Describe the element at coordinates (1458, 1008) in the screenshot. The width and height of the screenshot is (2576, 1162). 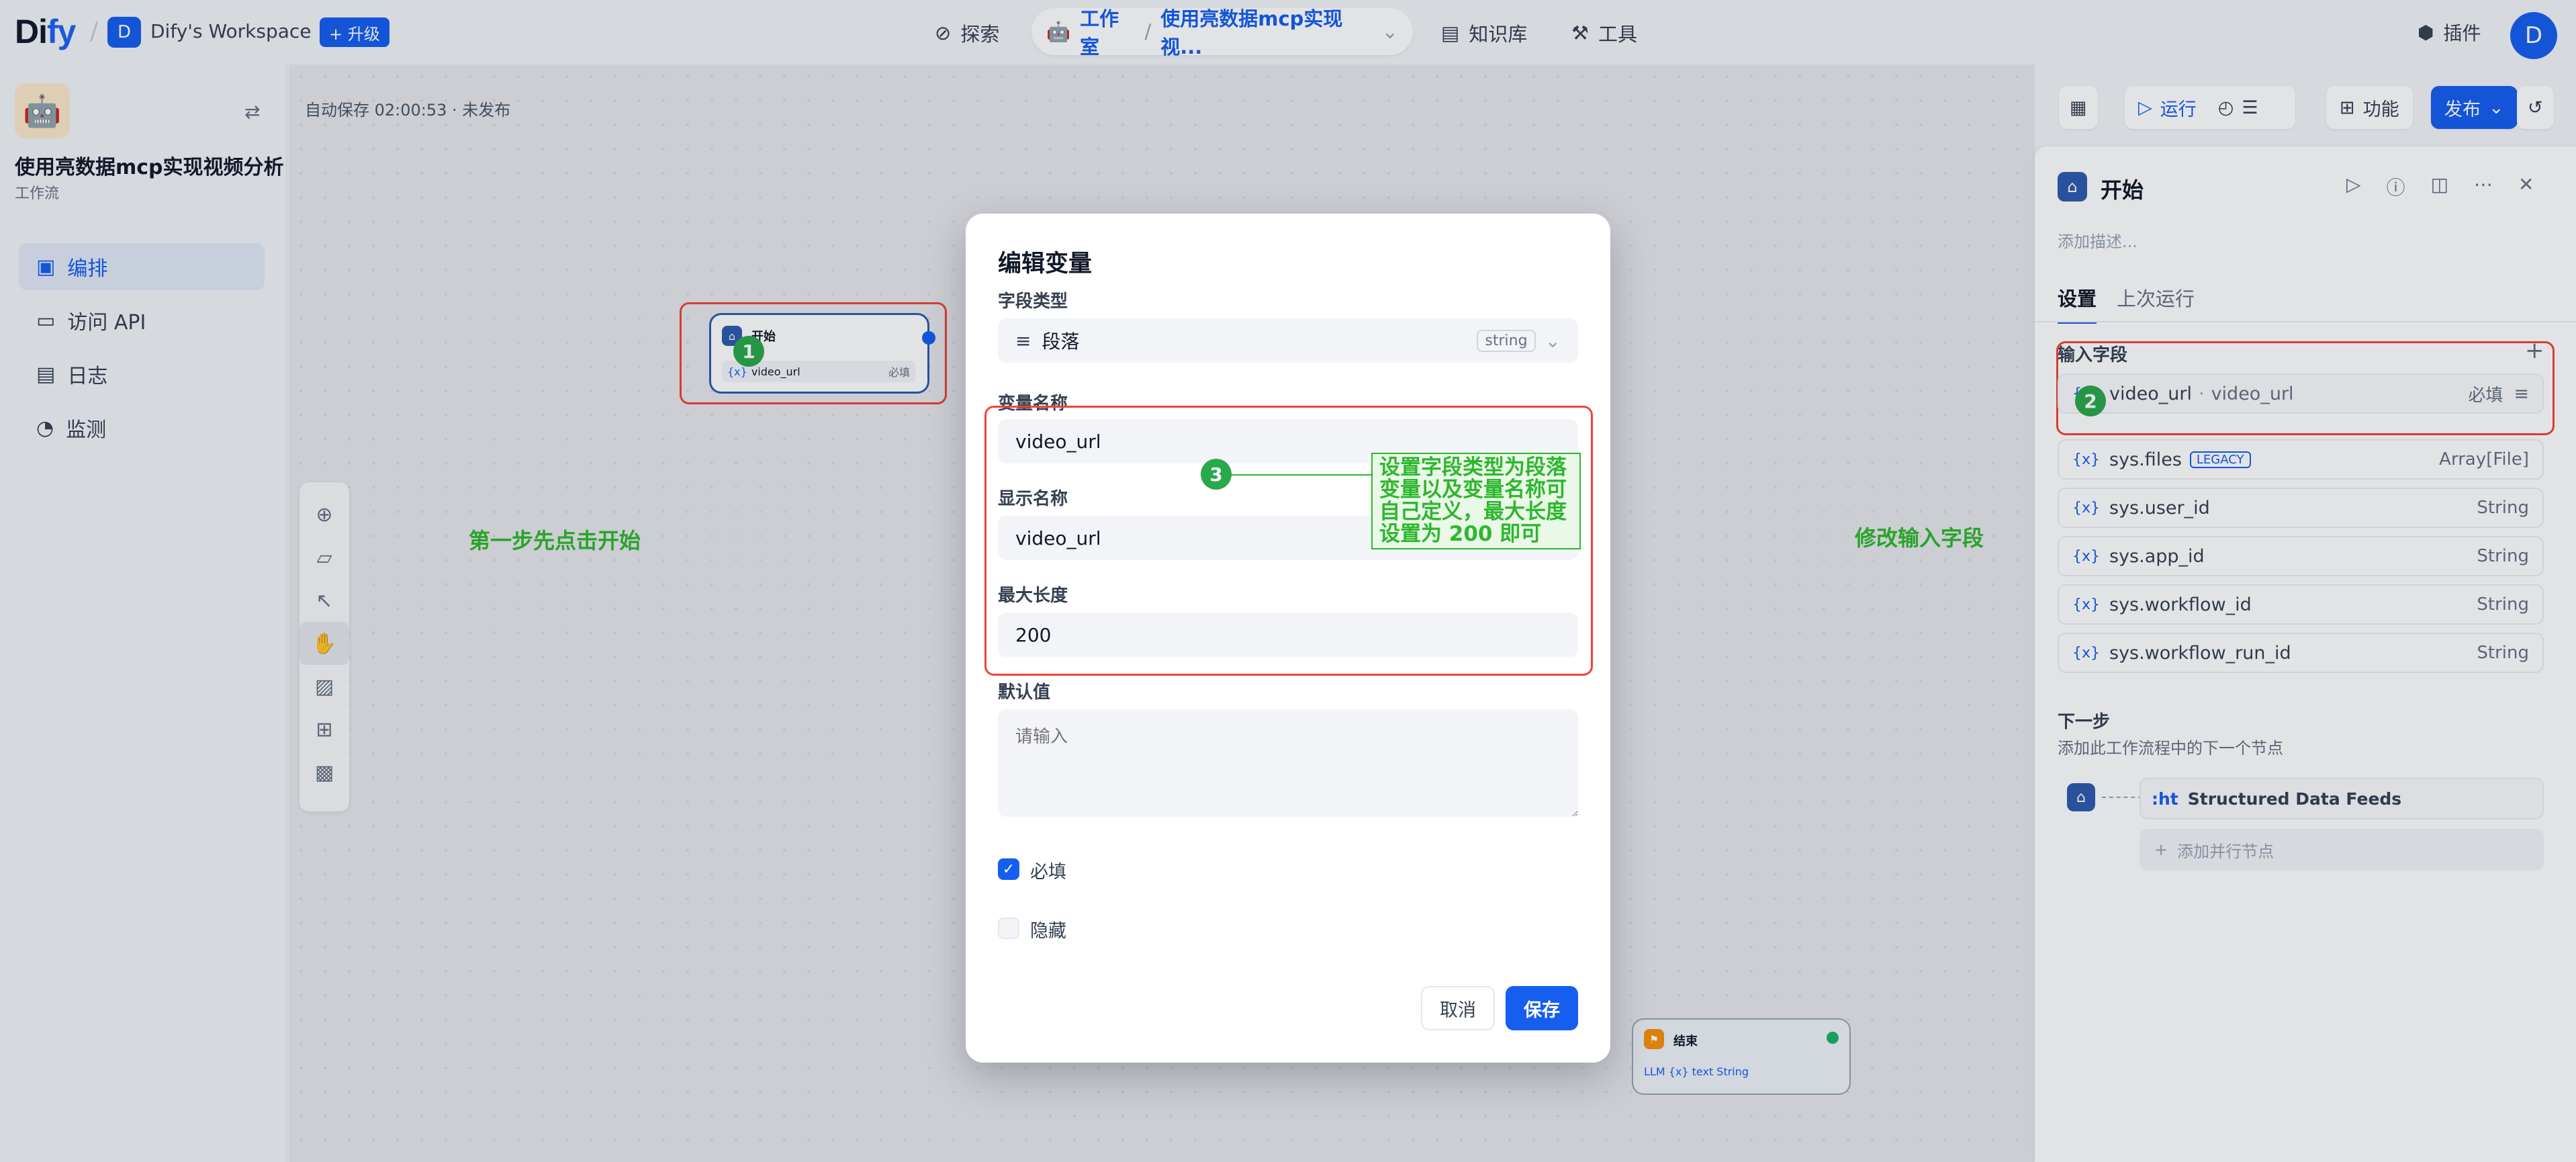
I see `cancel-button: 取消` at that location.